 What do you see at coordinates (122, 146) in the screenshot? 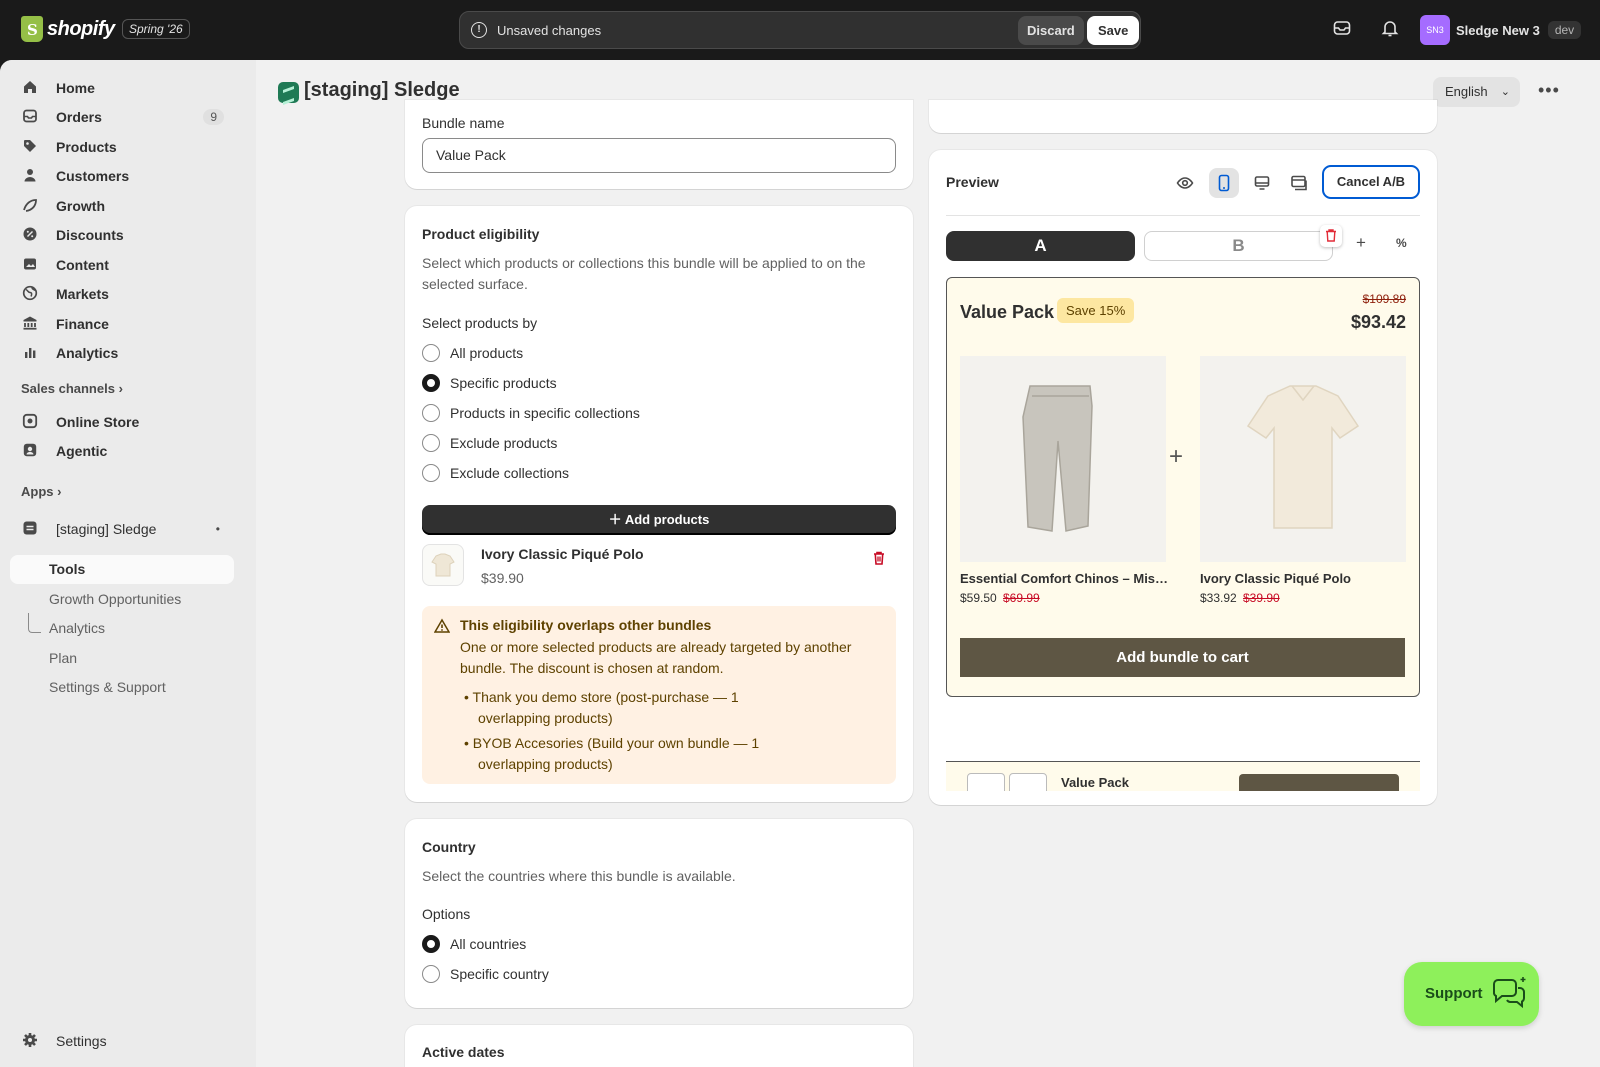
I see `sidebar-item-products: Products` at bounding box center [122, 146].